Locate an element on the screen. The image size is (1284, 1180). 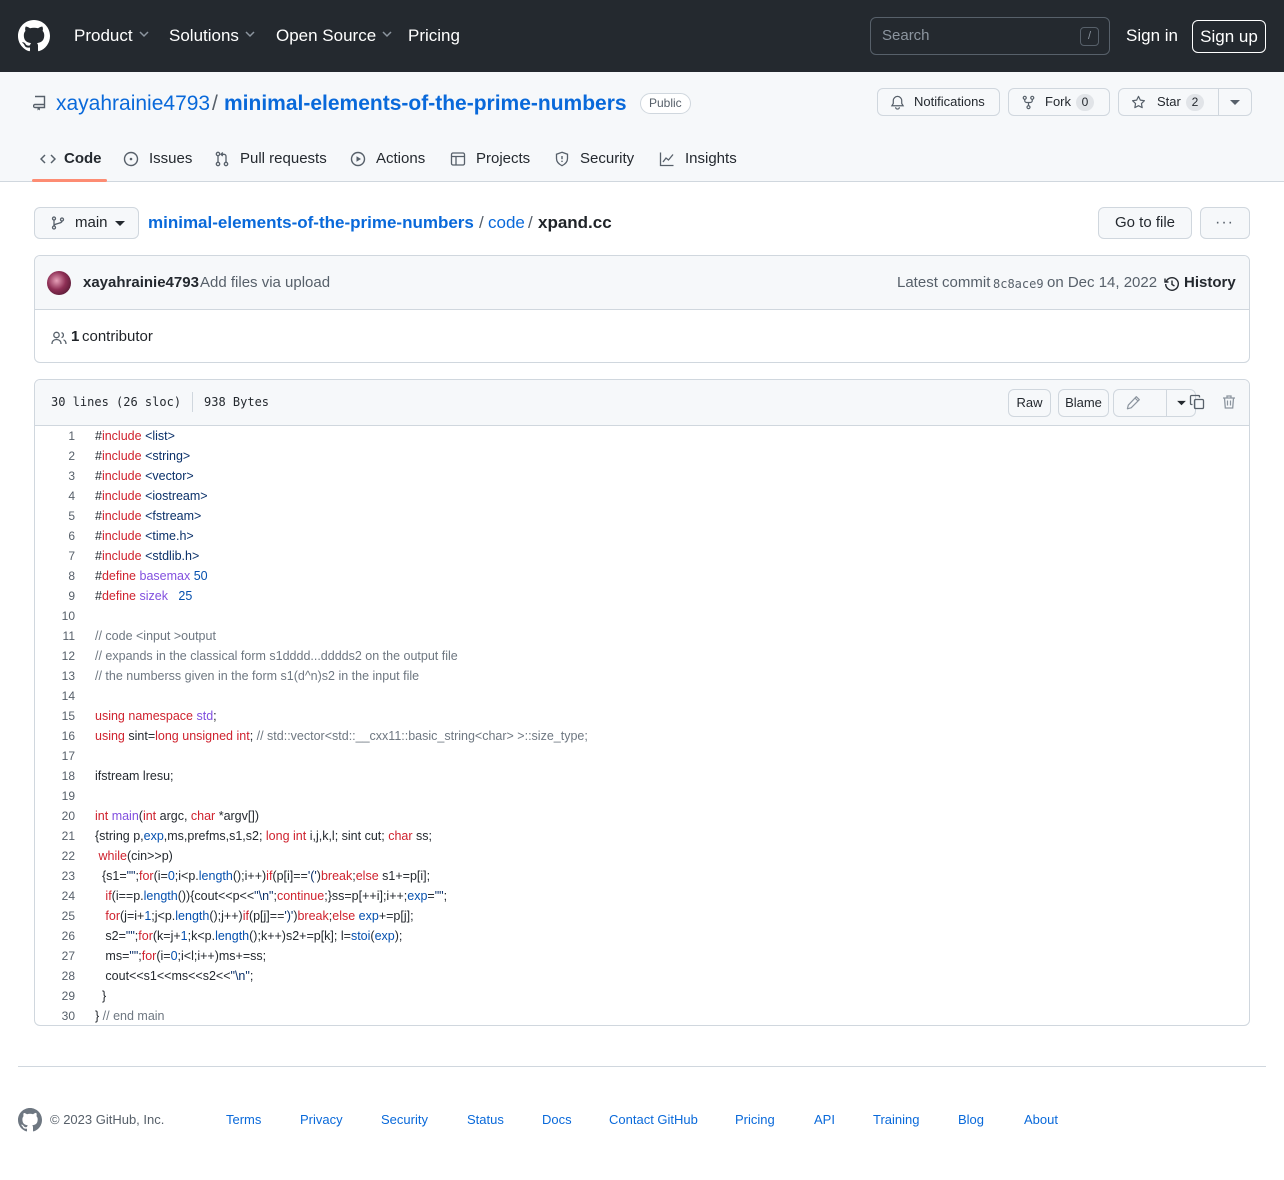
footer-link-blog: Blog is located at coordinates (971, 1120).